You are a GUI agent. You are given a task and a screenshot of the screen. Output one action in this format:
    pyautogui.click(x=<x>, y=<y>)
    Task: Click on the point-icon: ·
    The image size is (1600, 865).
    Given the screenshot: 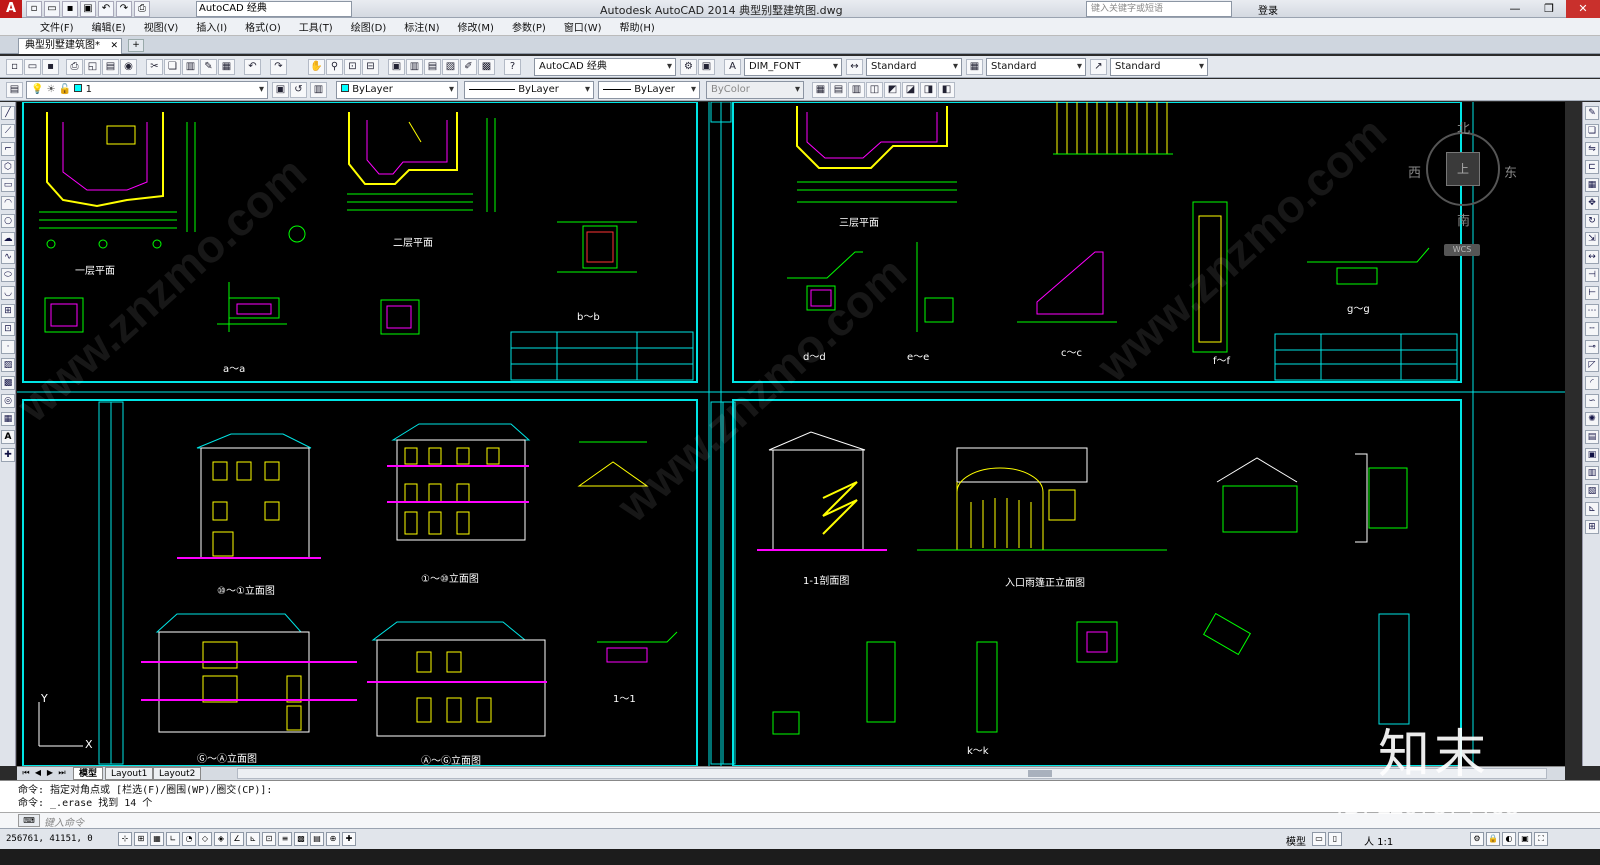 What is the action you would take?
    pyautogui.click(x=8, y=347)
    